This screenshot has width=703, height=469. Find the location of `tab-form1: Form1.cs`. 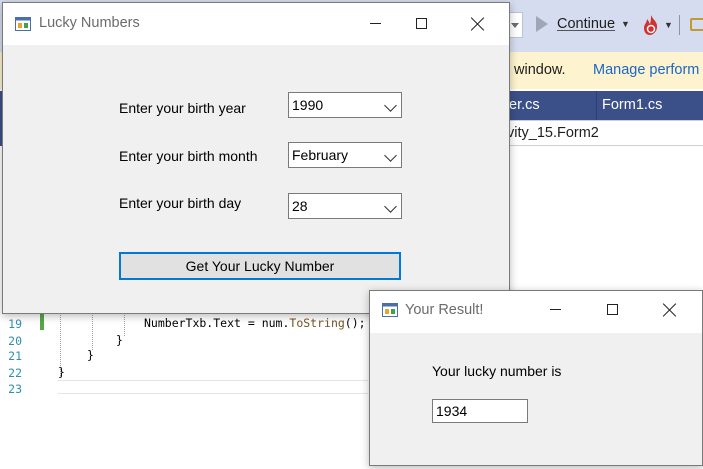

tab-form1: Form1.cs is located at coordinates (632, 105).